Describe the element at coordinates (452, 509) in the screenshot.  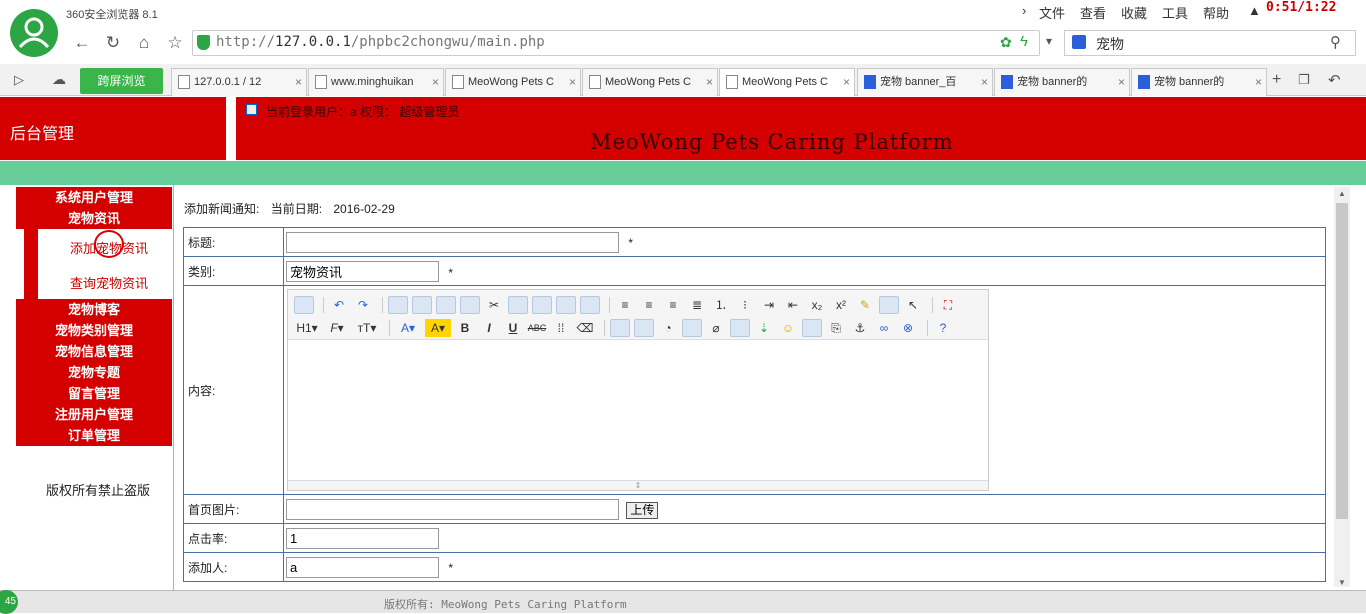
I see `image-input` at that location.